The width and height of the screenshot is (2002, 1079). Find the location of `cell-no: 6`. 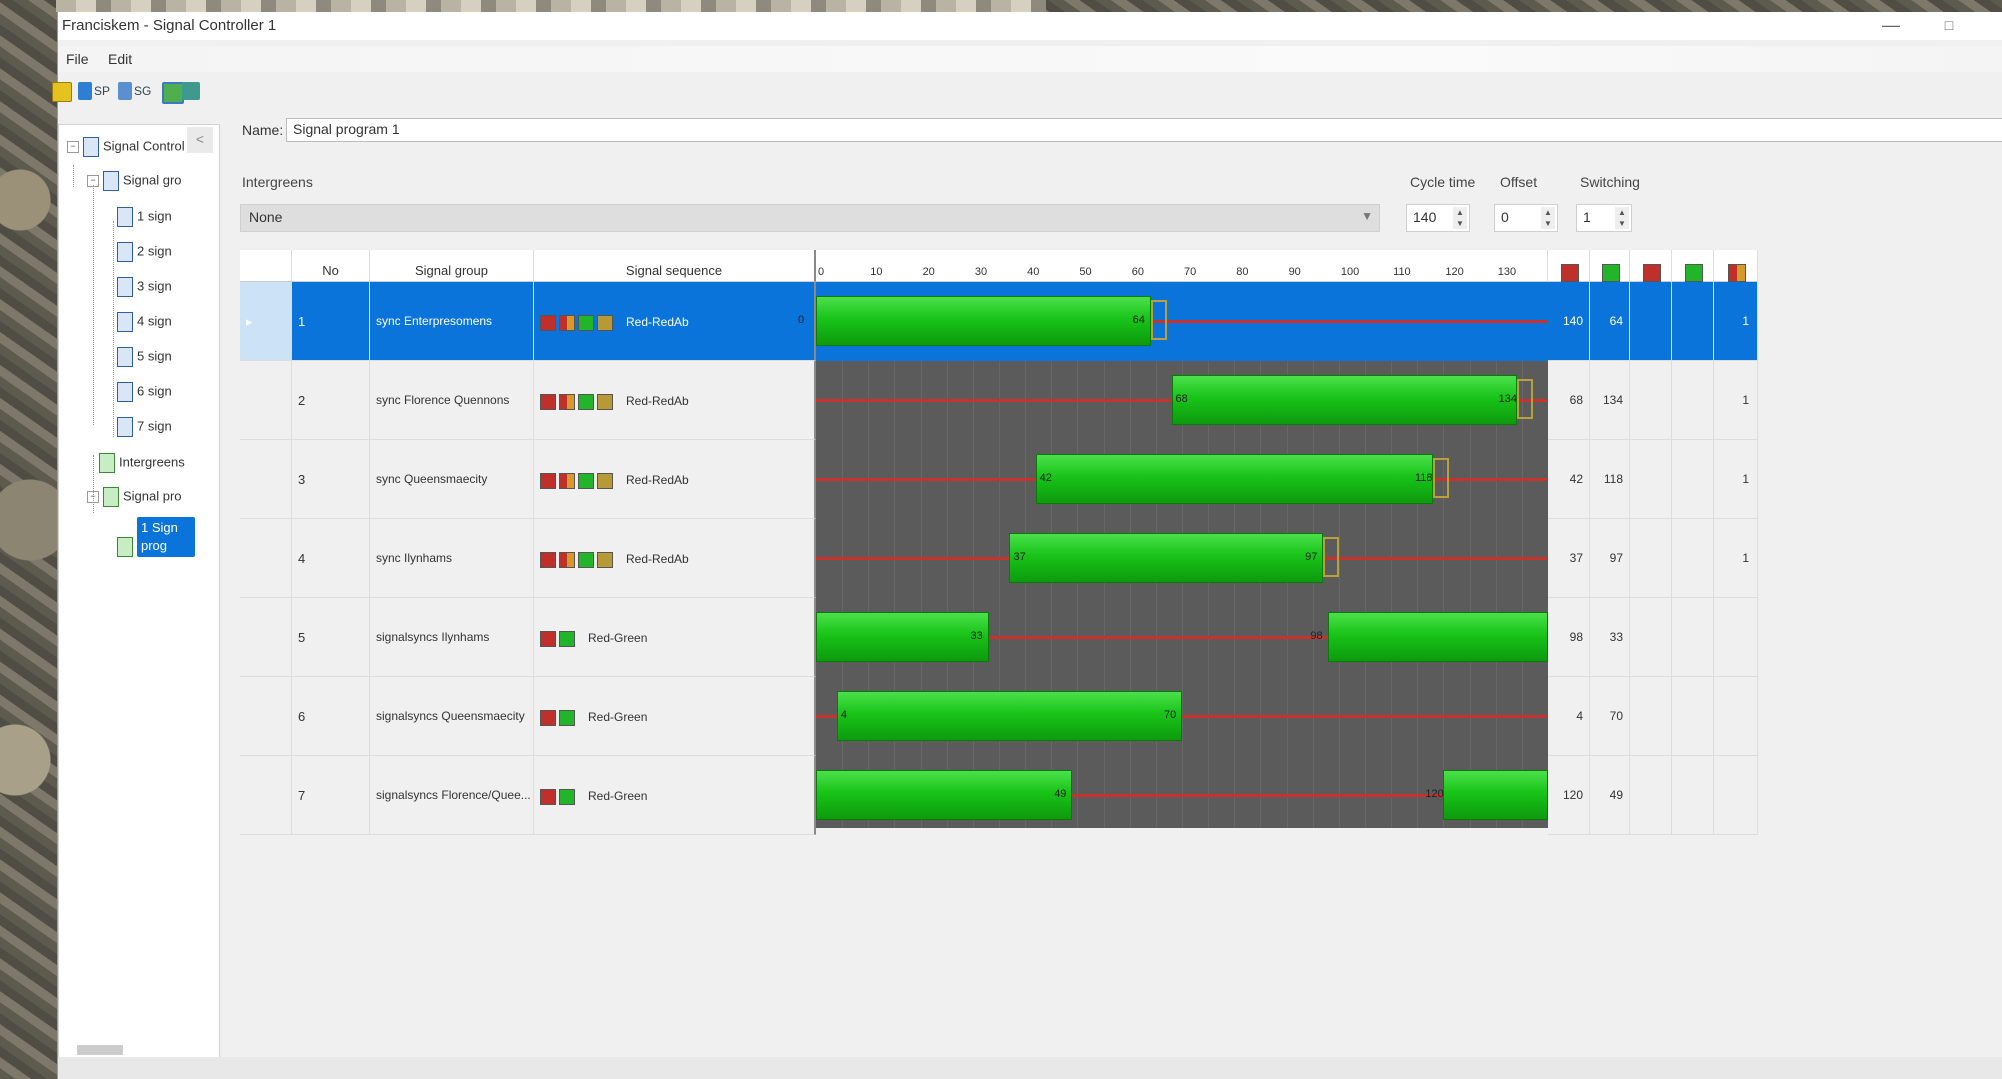

cell-no: 6 is located at coordinates (331, 716).